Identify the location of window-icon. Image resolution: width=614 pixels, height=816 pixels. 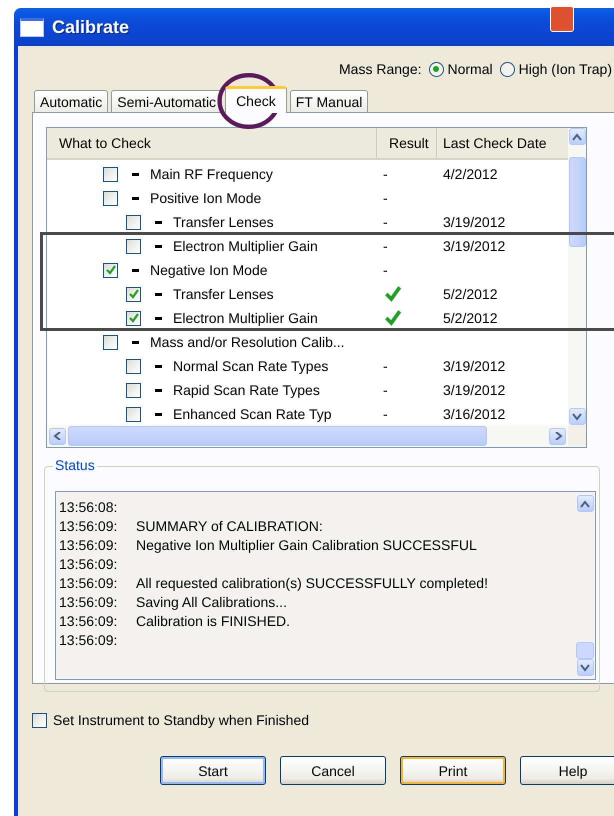
(32, 27).